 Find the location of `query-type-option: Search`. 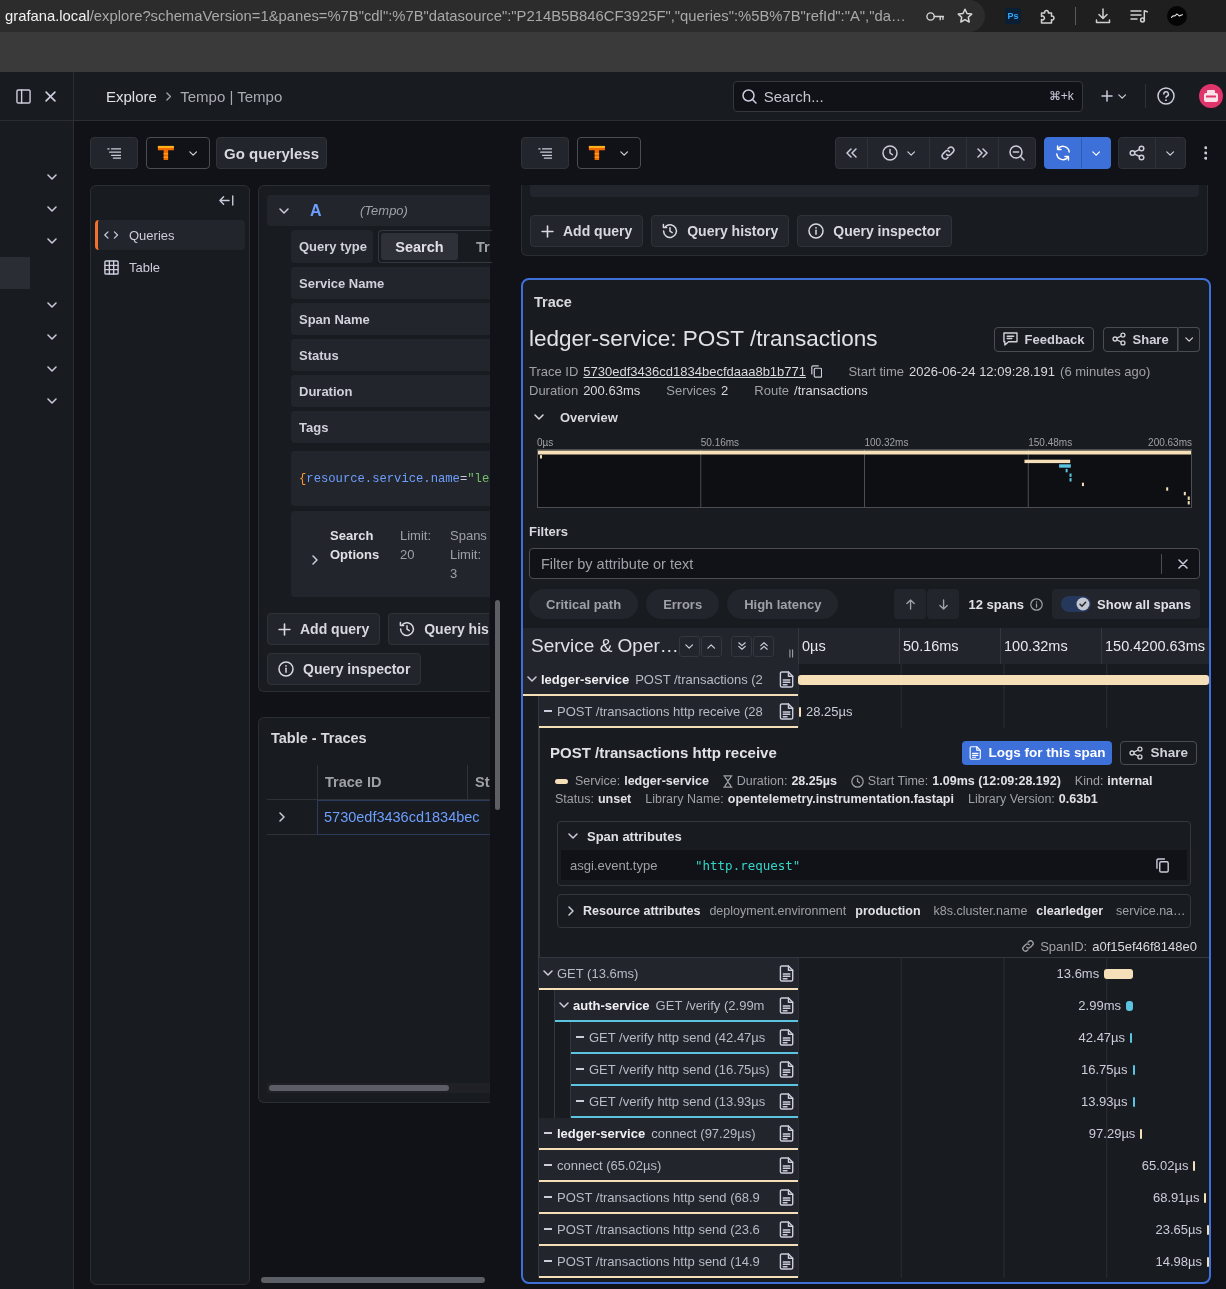

query-type-option: Search is located at coordinates (419, 246).